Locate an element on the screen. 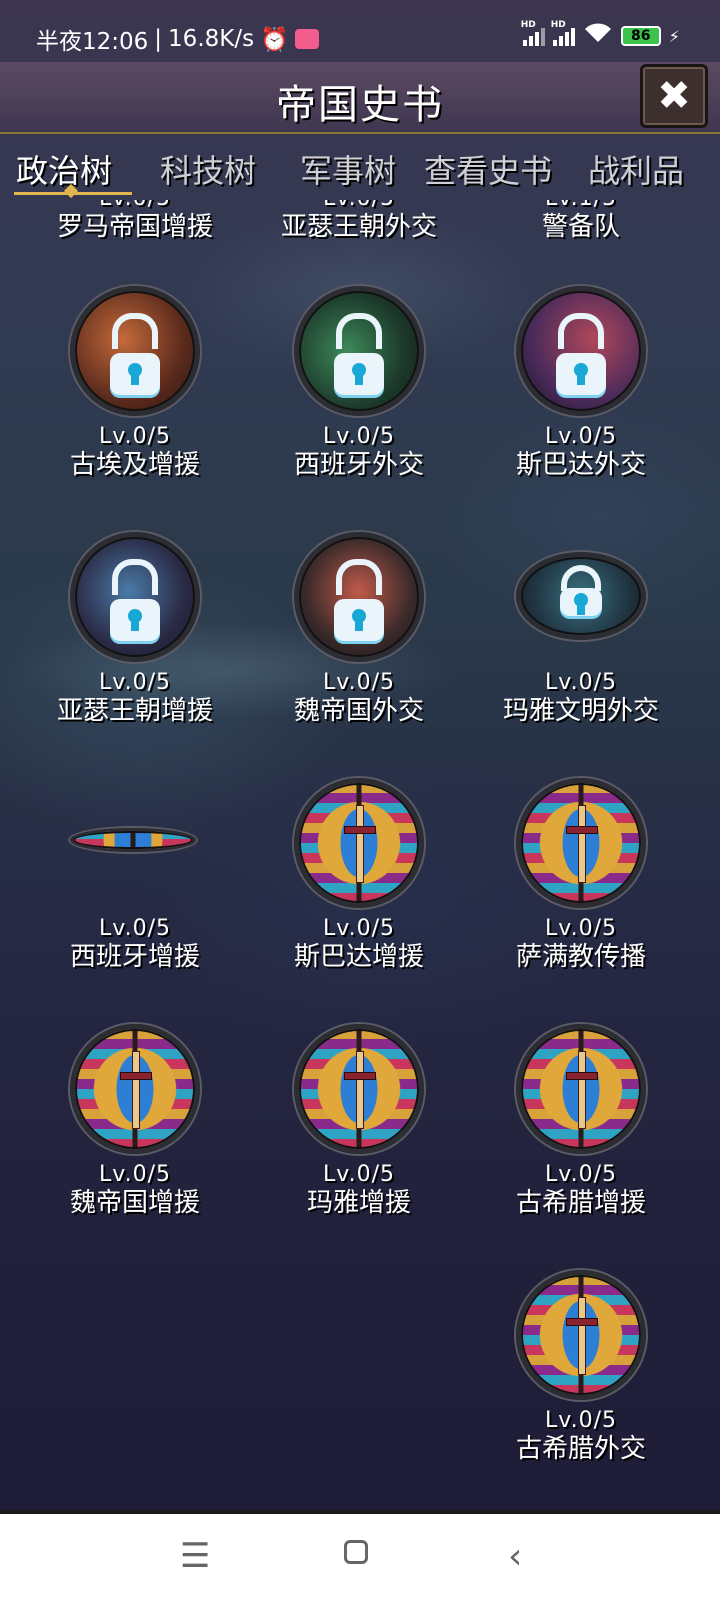 This screenshot has height=1600, width=720. battery-indicator: 86 is located at coordinates (640, 36).